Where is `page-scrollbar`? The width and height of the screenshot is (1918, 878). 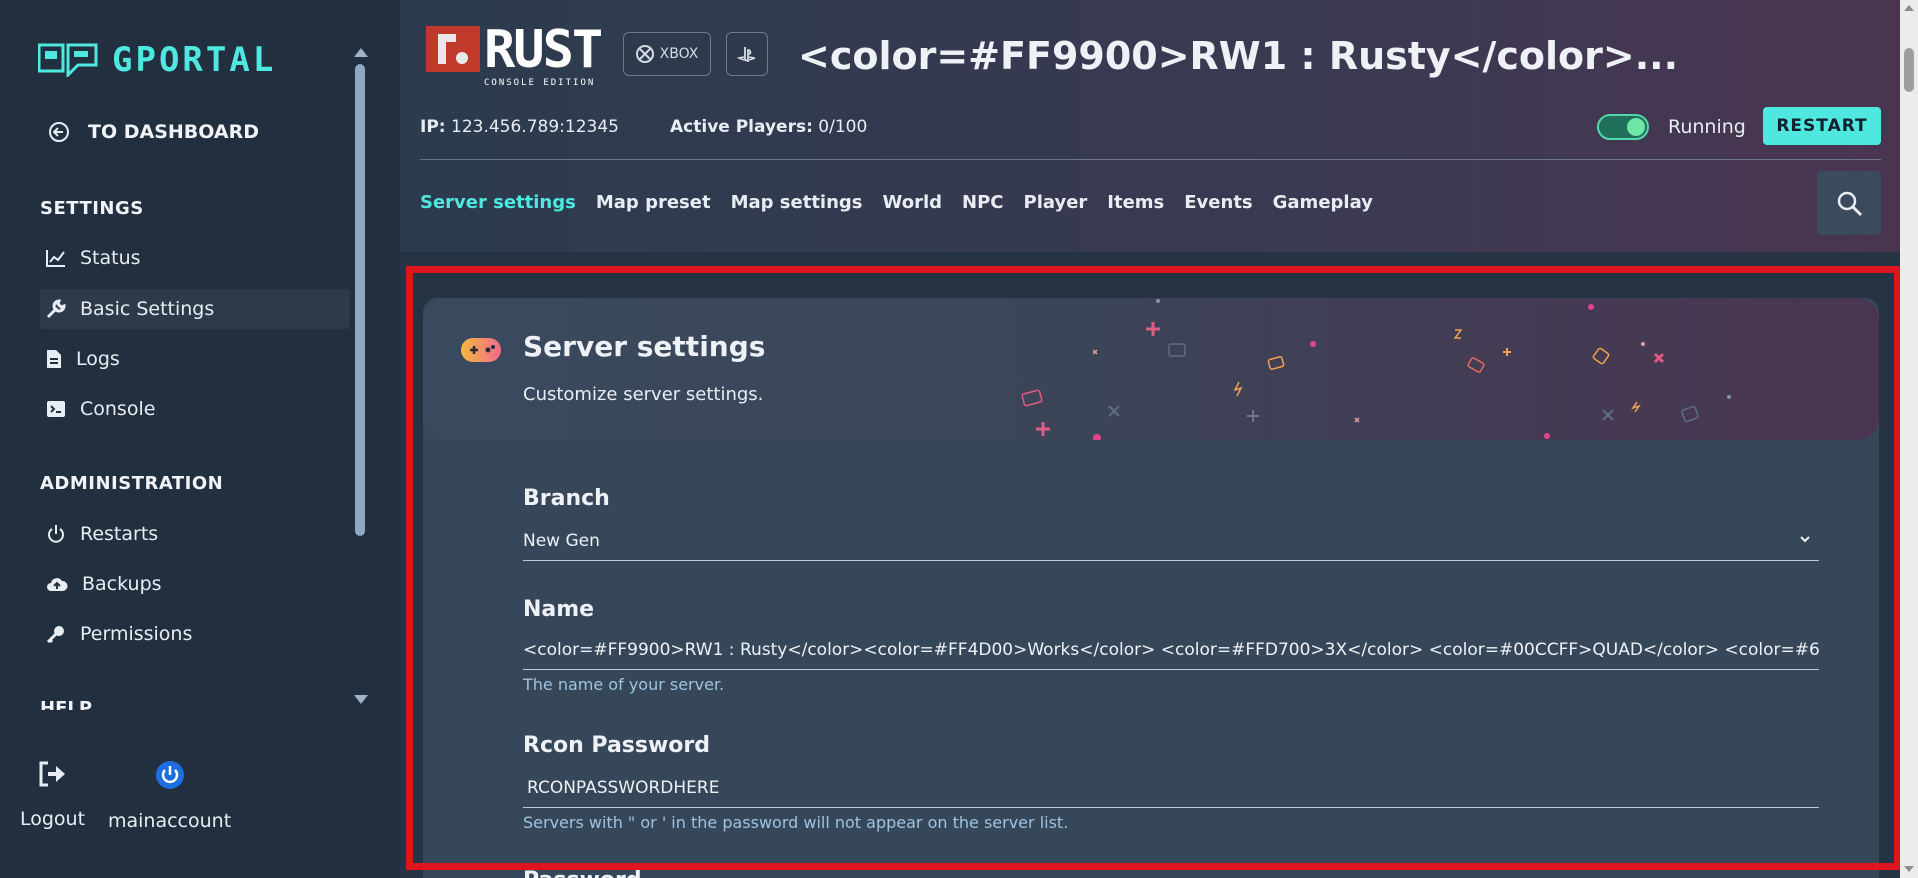
page-scrollbar is located at coordinates (1909, 439).